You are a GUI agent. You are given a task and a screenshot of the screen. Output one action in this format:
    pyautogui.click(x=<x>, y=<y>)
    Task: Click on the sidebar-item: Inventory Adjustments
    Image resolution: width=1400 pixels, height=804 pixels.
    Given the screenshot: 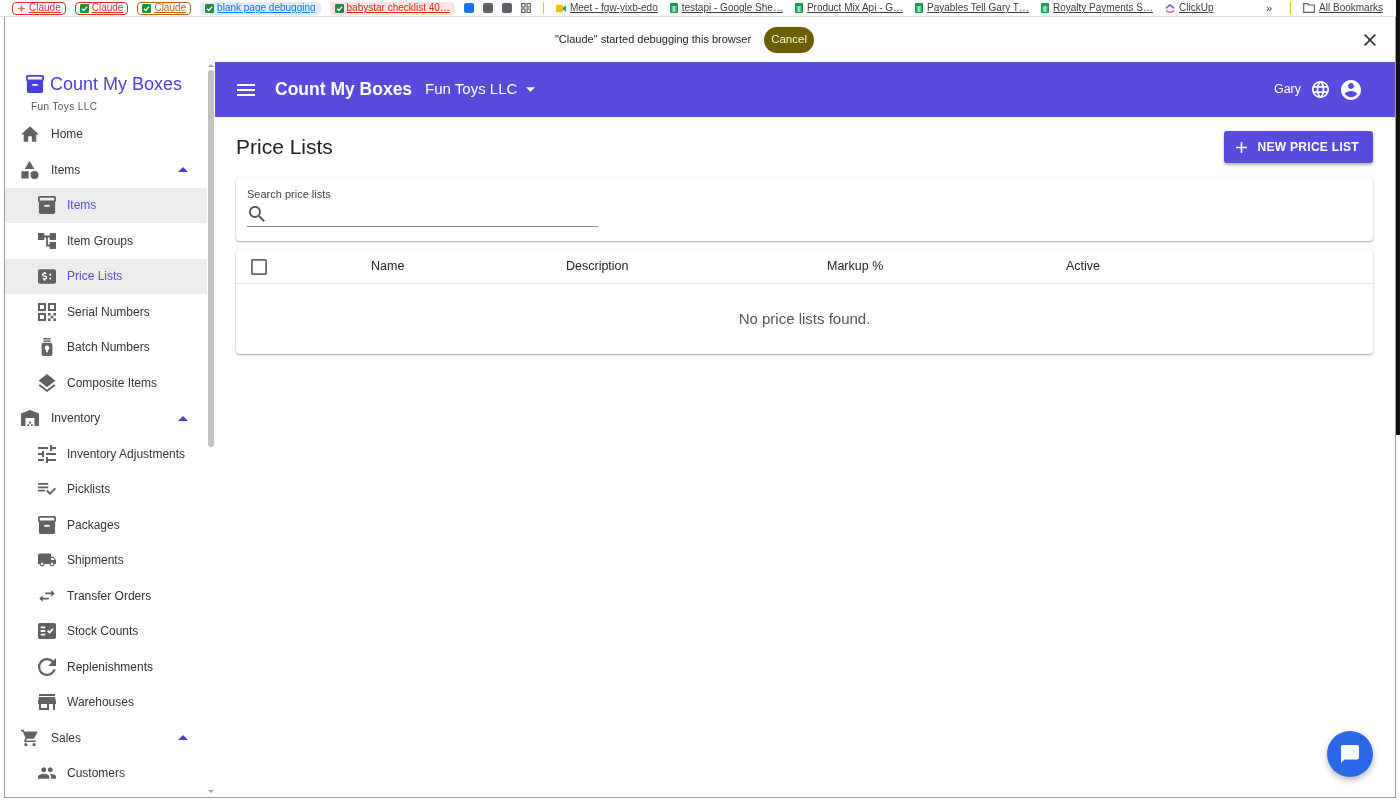 What is the action you would take?
    pyautogui.click(x=106, y=454)
    